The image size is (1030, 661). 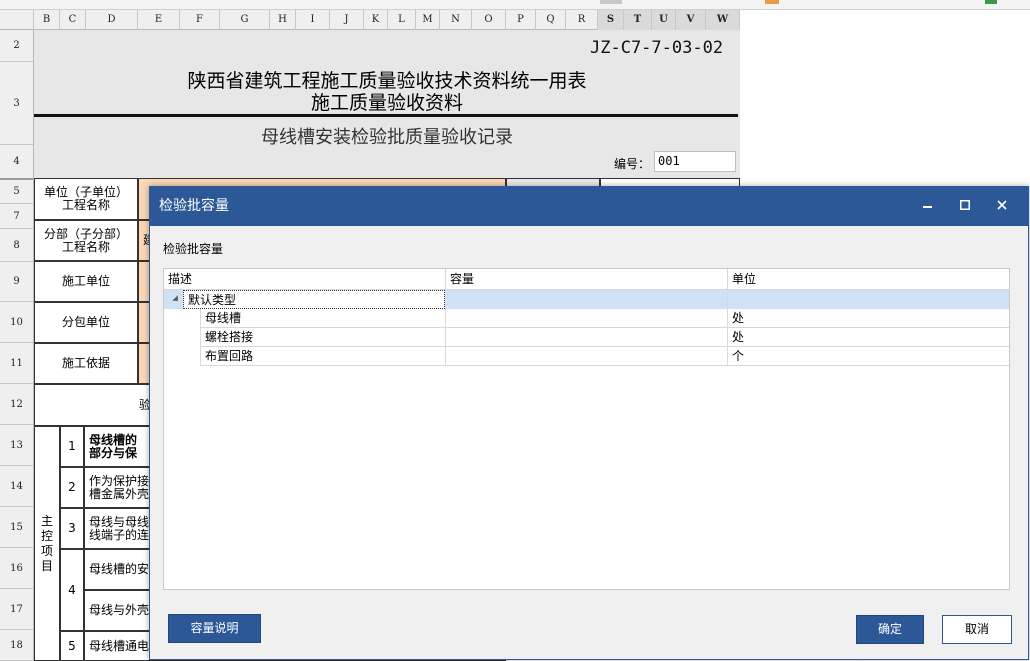 I want to click on column-header: V, so click(x=691, y=20).